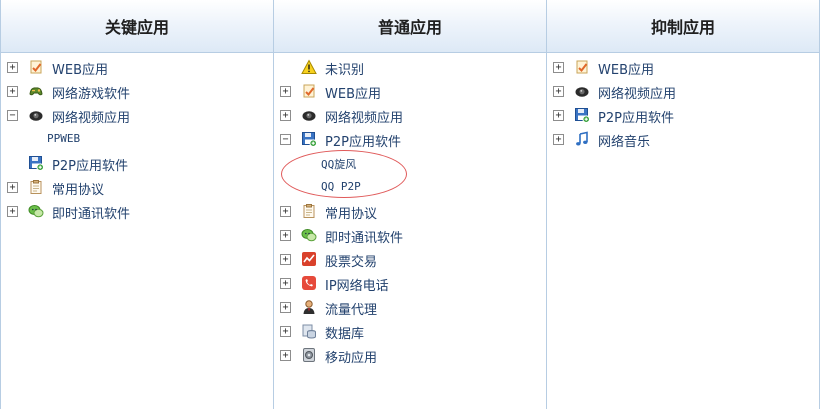  What do you see at coordinates (137, 163) in the screenshot?
I see `tree-row: P2P应用软件` at bounding box center [137, 163].